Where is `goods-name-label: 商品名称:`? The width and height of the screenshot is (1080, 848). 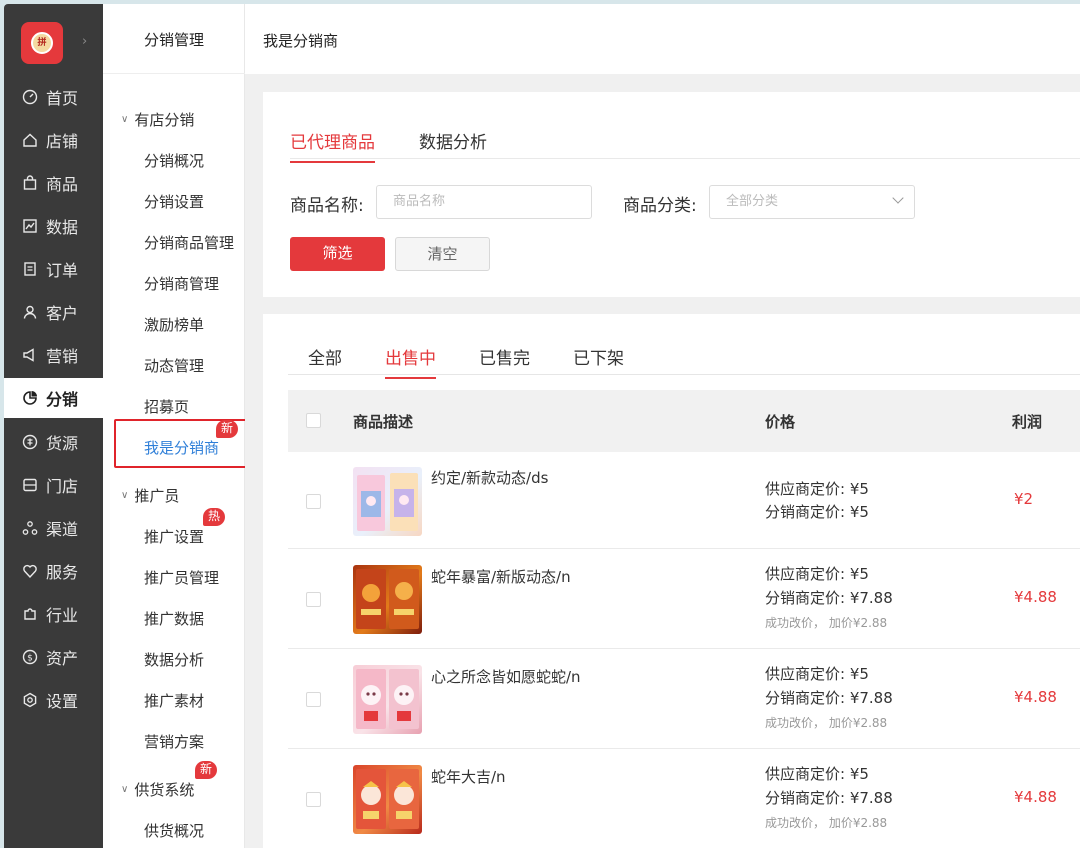
goods-name-label: 商品名称: is located at coordinates (327, 206).